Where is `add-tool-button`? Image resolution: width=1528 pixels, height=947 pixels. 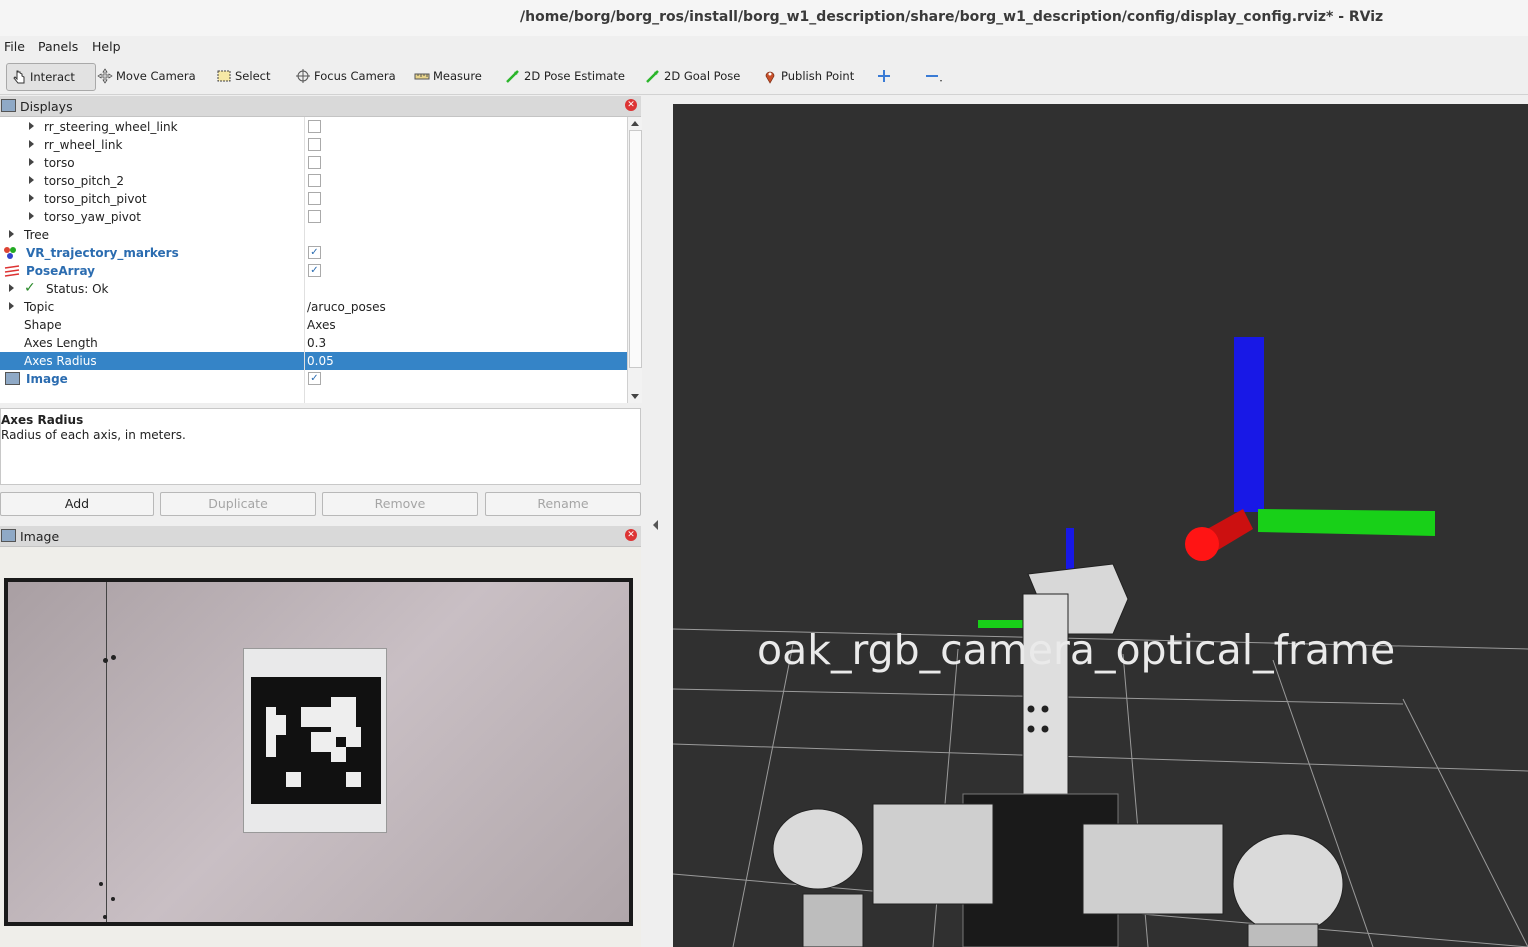 add-tool-button is located at coordinates (885, 76).